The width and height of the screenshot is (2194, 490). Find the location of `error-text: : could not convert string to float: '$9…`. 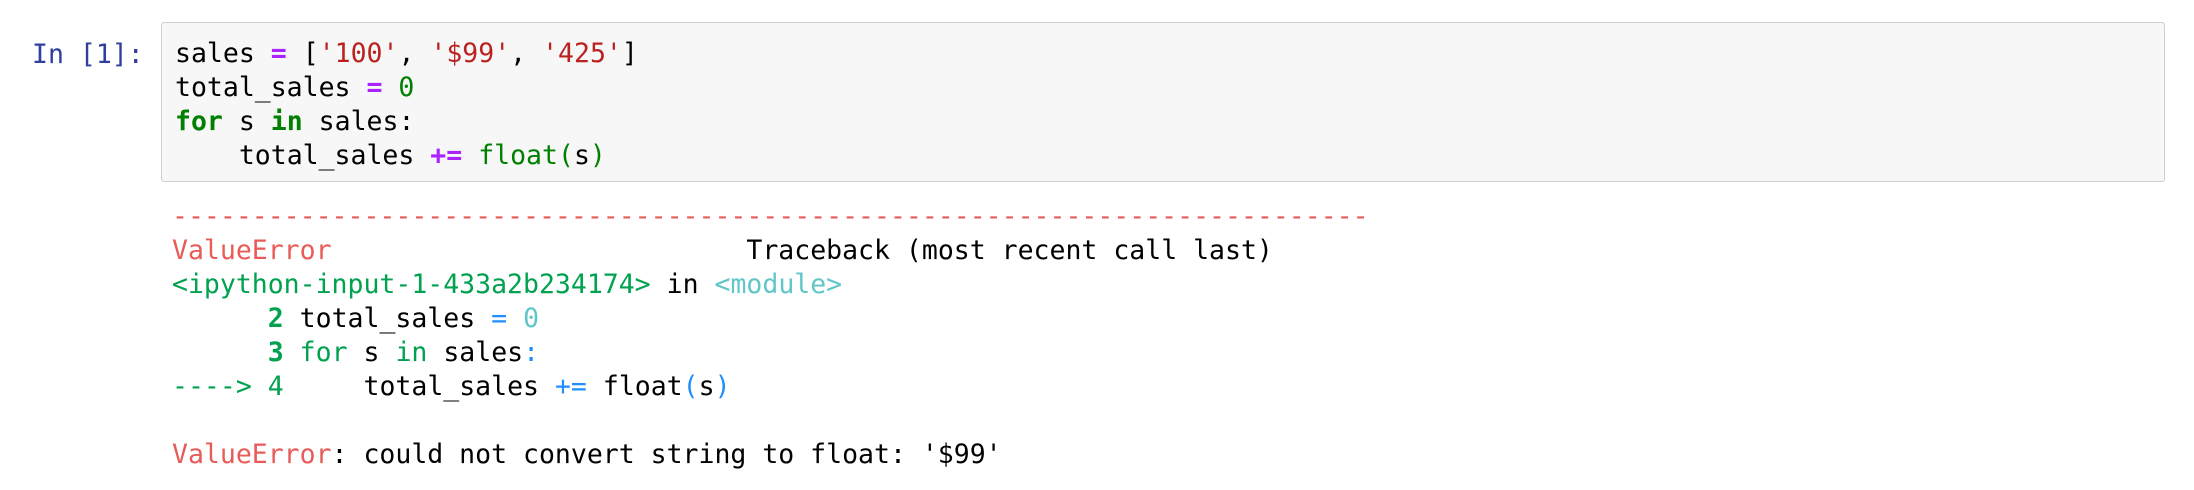

error-text: : could not convert string to float: '$9… is located at coordinates (666, 454).